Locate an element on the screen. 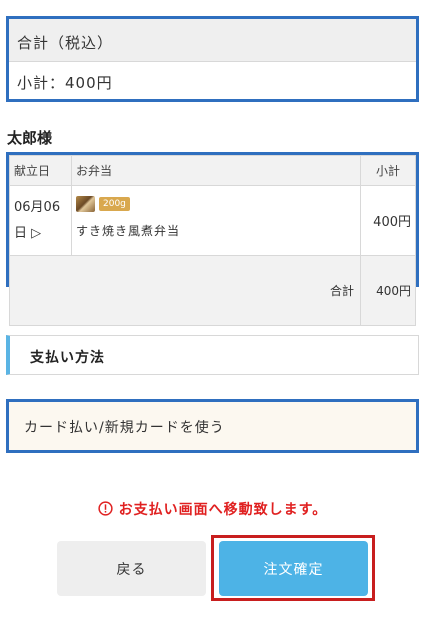 This screenshot has width=425, height=619. header-bento: お弁当 is located at coordinates (216, 170).